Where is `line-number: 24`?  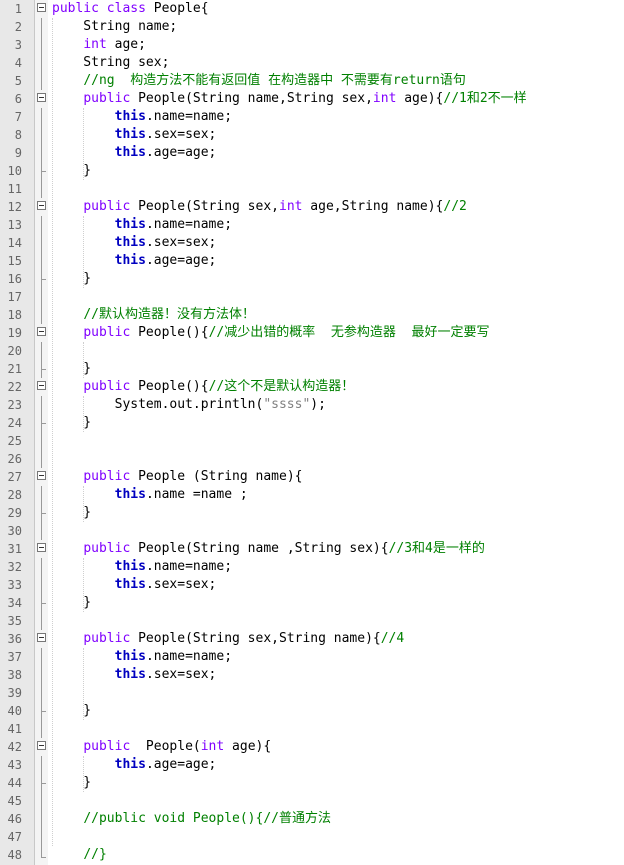 line-number: 24 is located at coordinates (14, 423).